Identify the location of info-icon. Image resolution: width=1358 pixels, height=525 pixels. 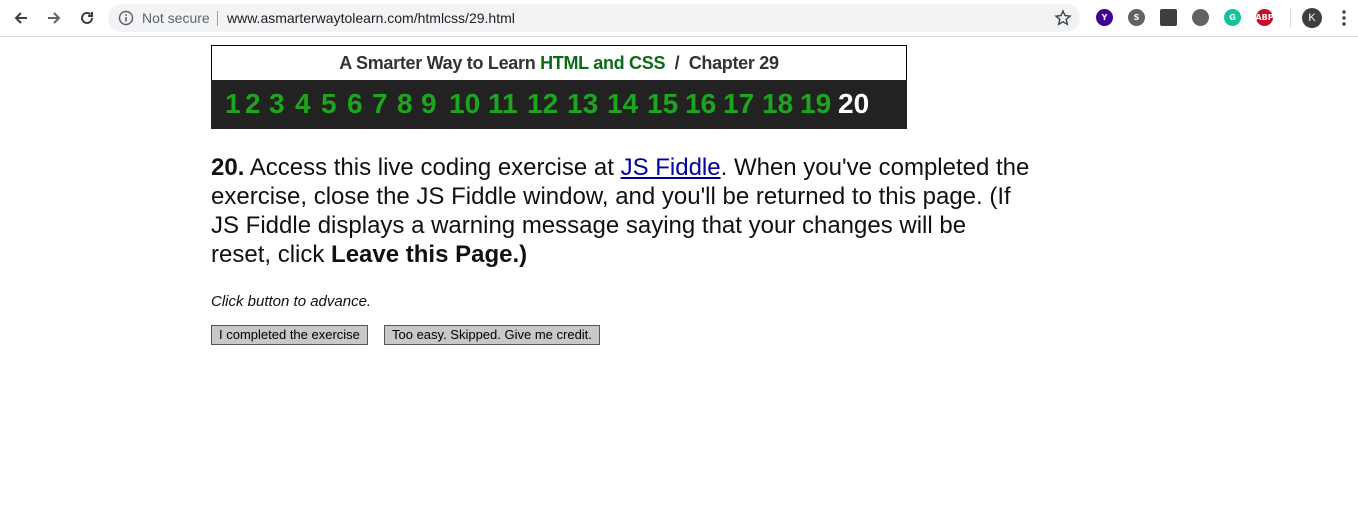
(126, 18).